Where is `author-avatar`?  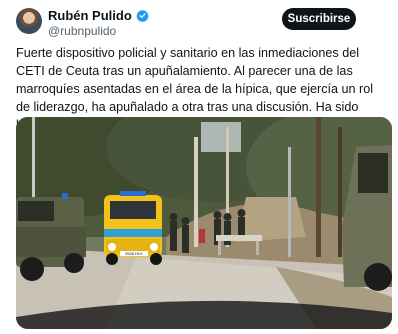 author-avatar is located at coordinates (29, 21).